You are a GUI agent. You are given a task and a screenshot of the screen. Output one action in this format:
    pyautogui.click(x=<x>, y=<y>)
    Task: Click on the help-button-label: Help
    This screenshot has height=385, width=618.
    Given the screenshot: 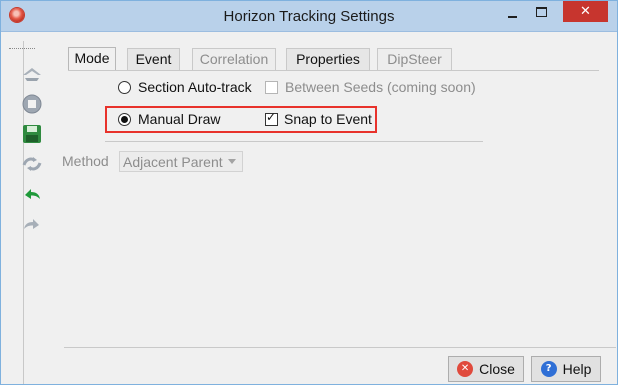 What is the action you would take?
    pyautogui.click(x=577, y=369)
    